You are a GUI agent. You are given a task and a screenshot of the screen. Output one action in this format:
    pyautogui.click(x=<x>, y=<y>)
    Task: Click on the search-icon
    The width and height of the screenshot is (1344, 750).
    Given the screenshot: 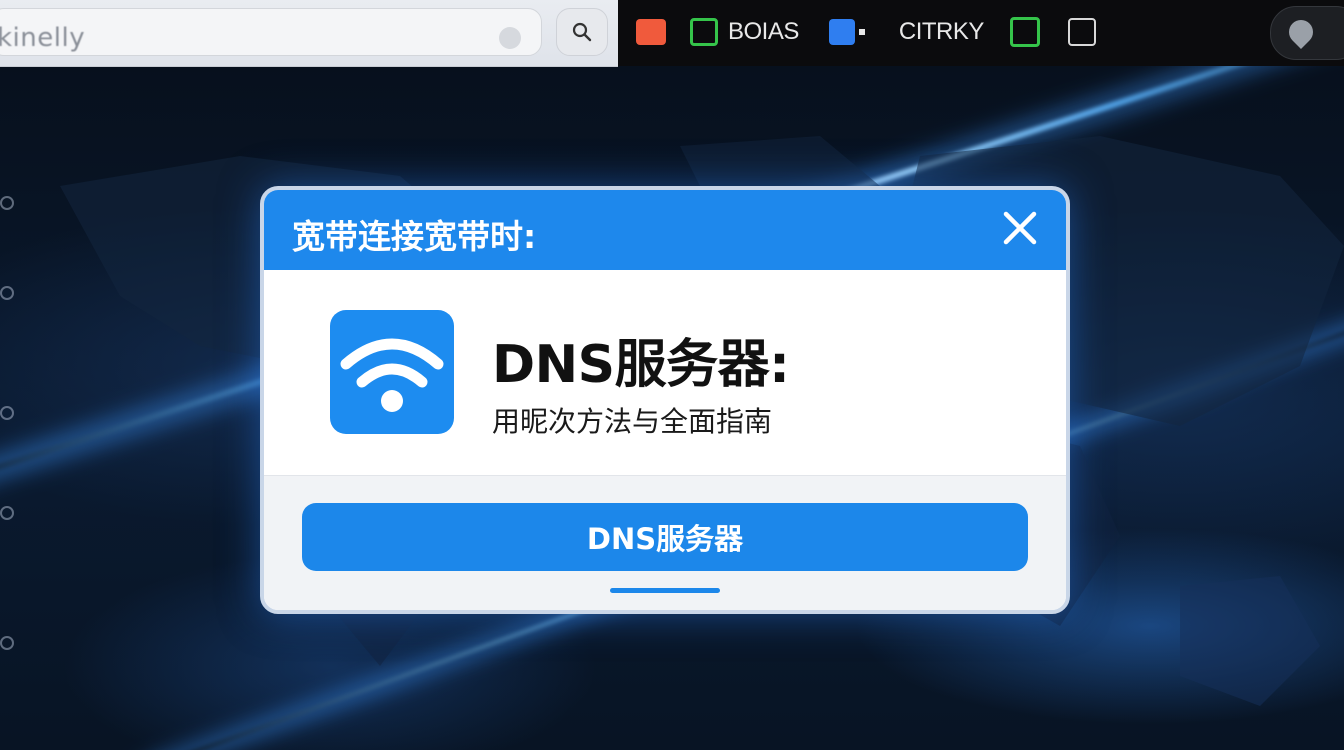 What is the action you would take?
    pyautogui.click(x=582, y=32)
    